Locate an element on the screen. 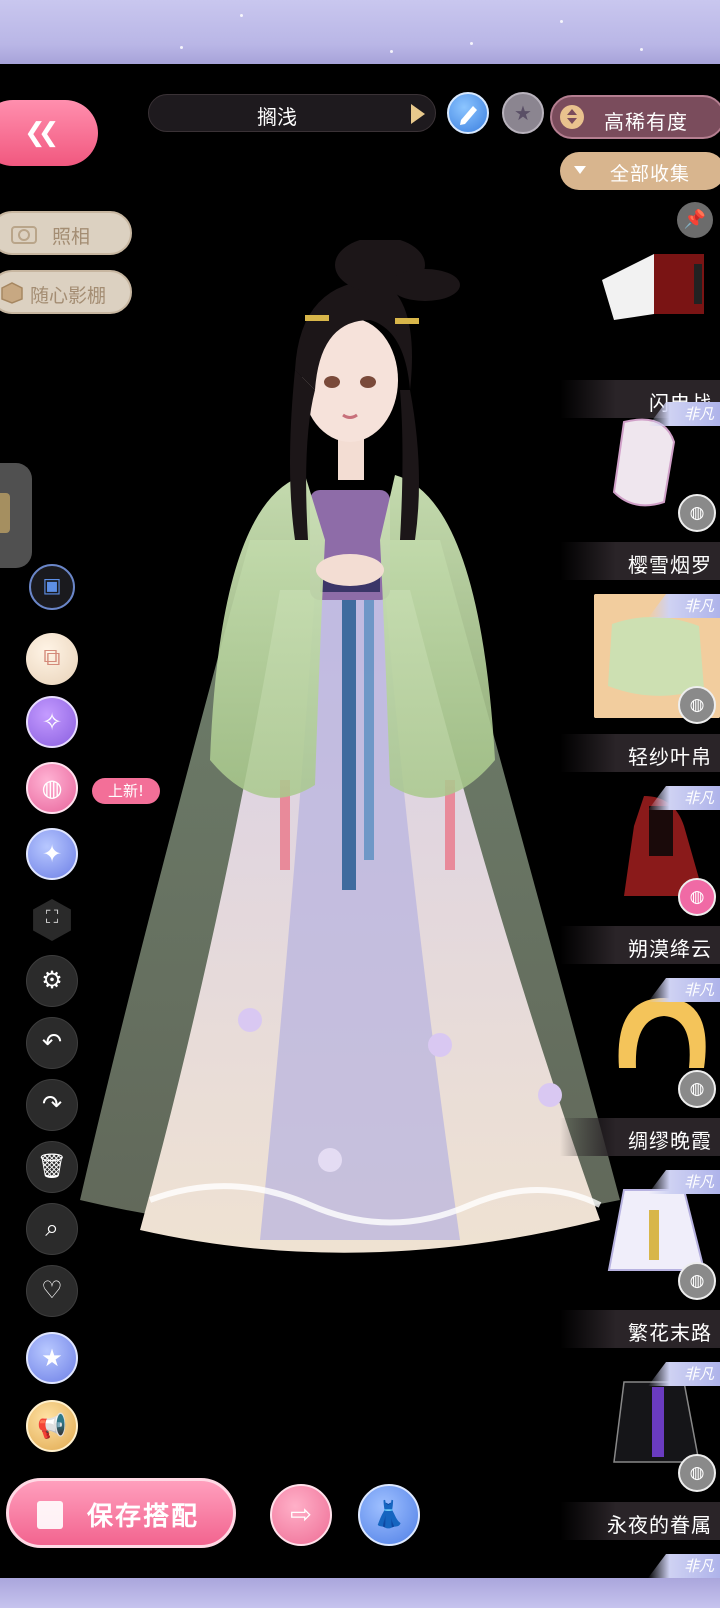 The height and width of the screenshot is (1608, 720). sparkle-star-icon: ✦ is located at coordinates (52, 854).